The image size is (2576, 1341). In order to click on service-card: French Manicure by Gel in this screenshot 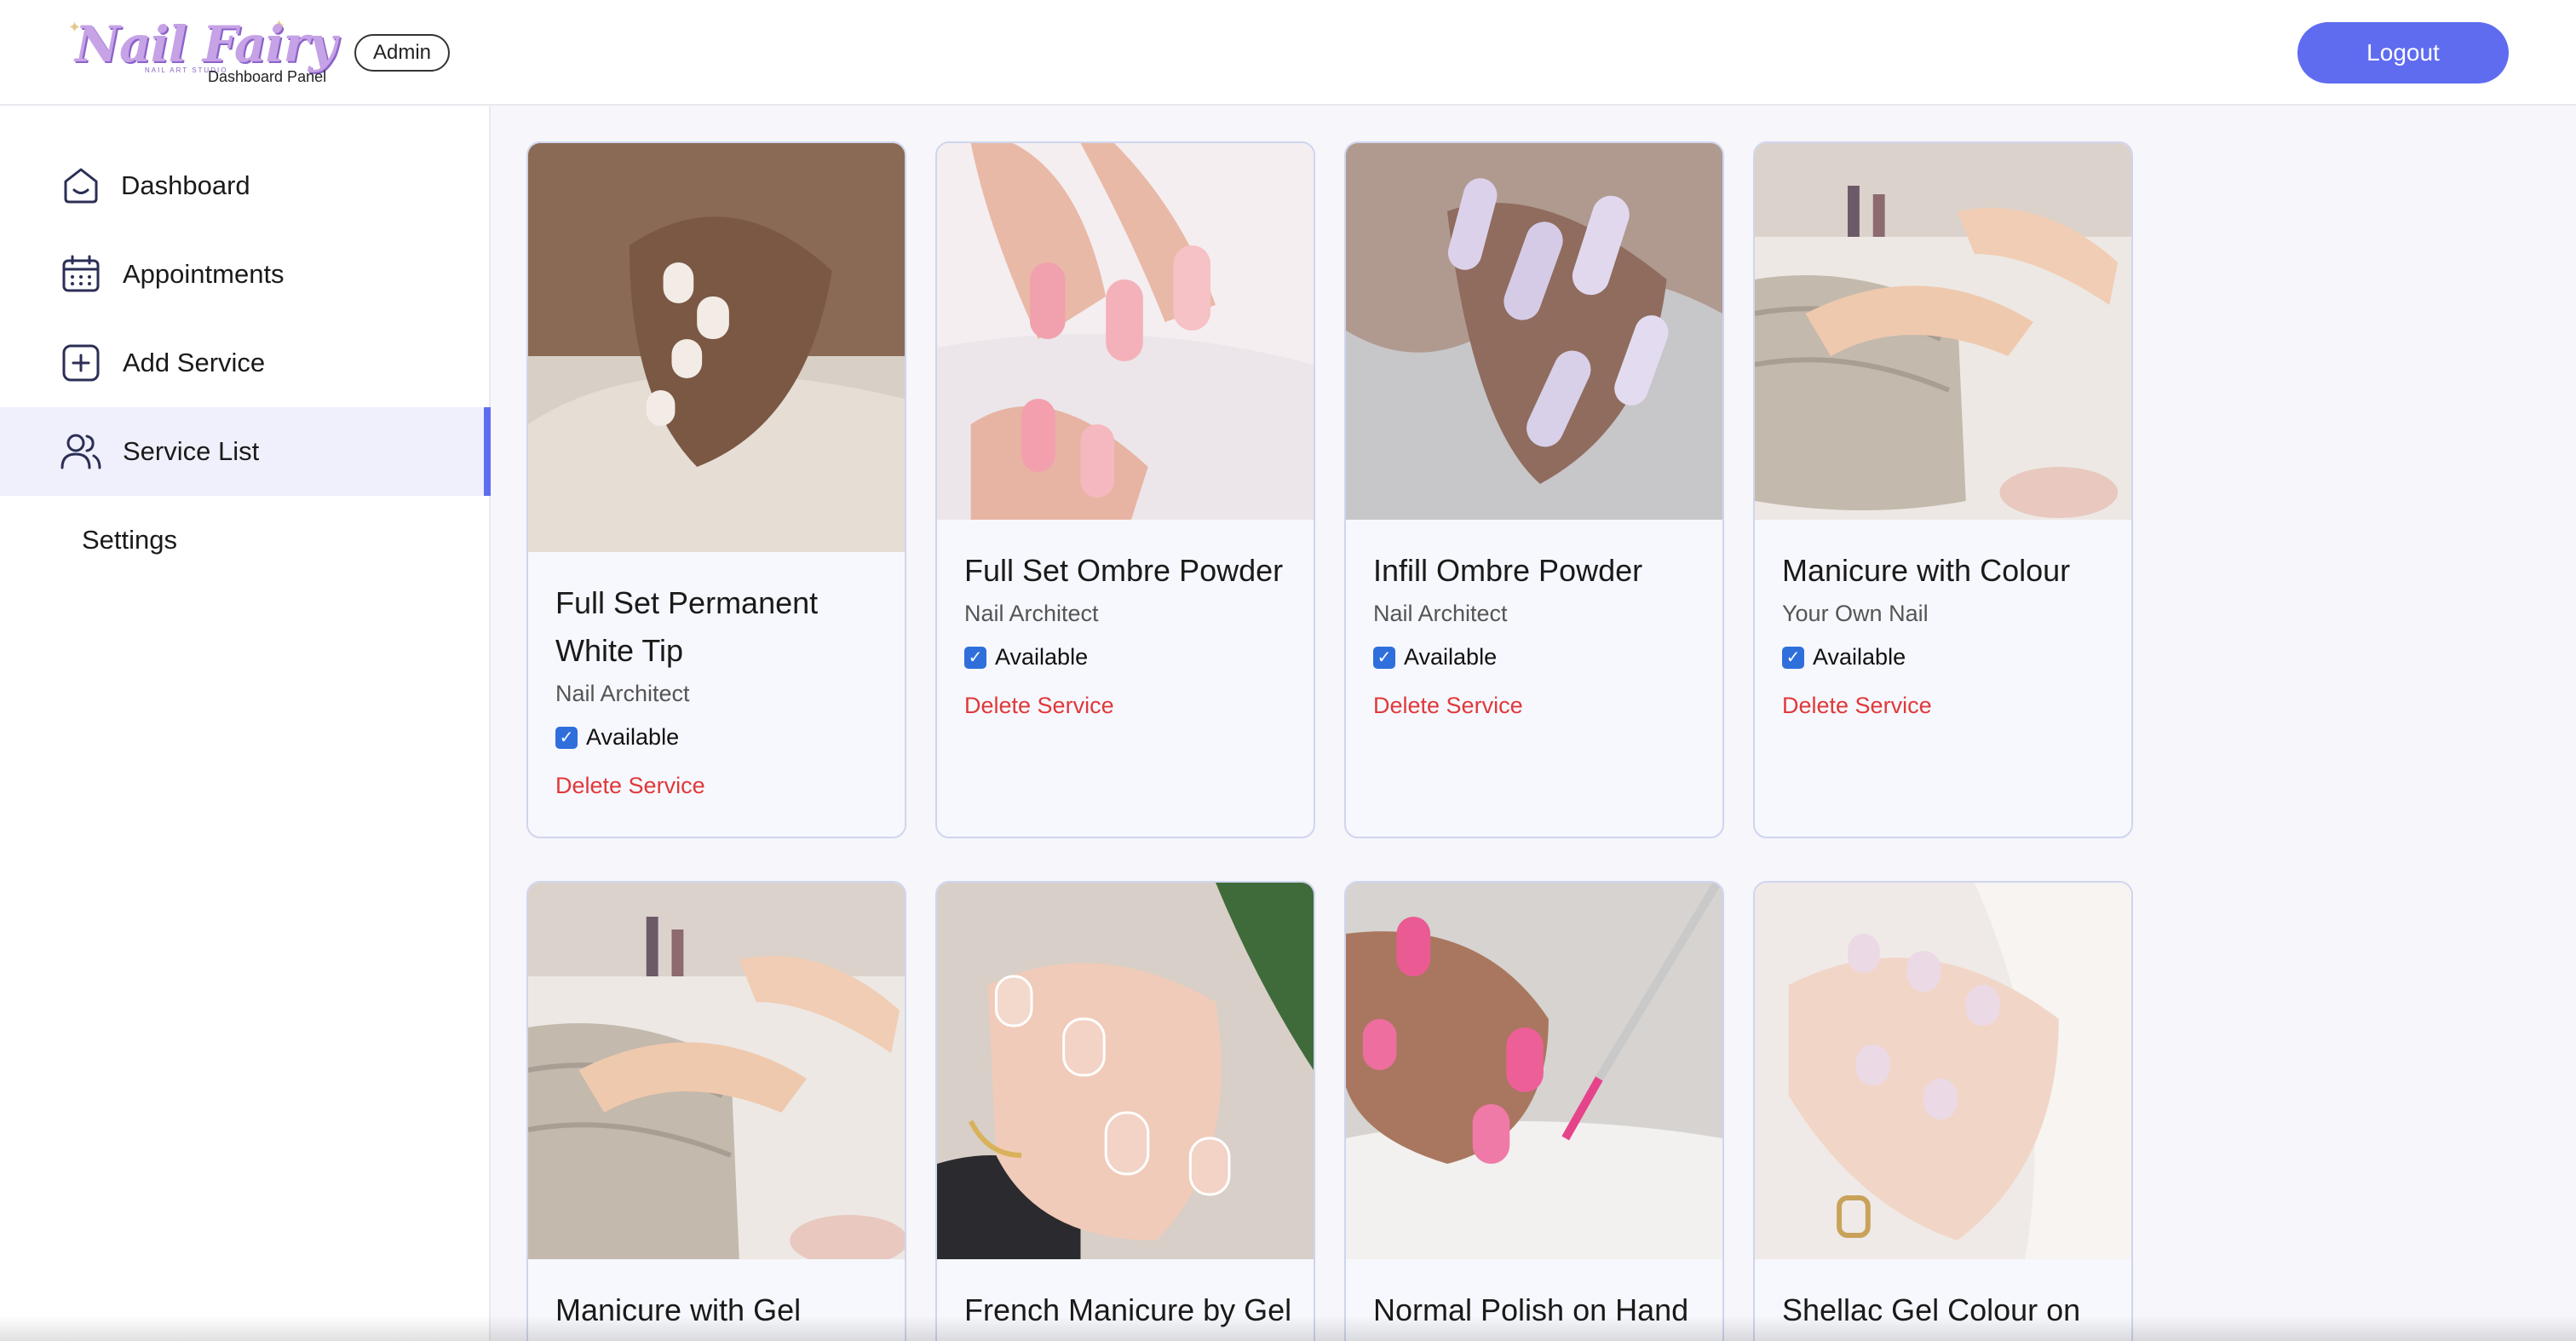, I will do `click(1125, 1111)`.